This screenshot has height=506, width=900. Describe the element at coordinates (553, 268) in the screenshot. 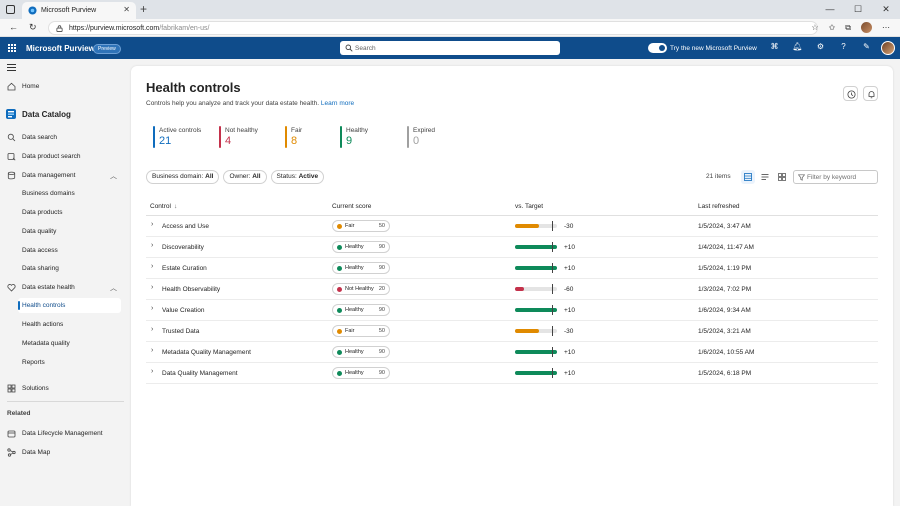

I see `target-marker` at that location.